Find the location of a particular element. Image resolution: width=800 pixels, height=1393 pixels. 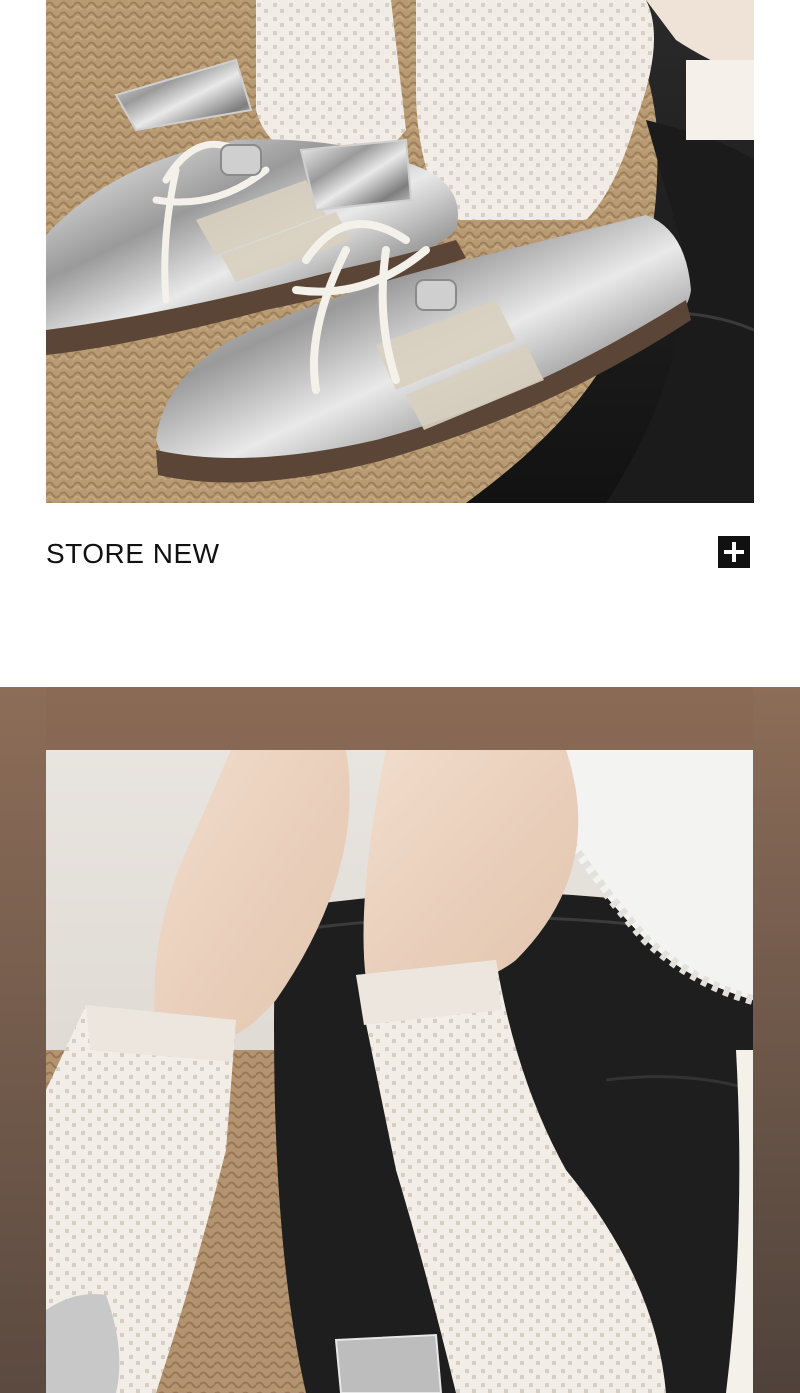

expand-button is located at coordinates (734, 552).